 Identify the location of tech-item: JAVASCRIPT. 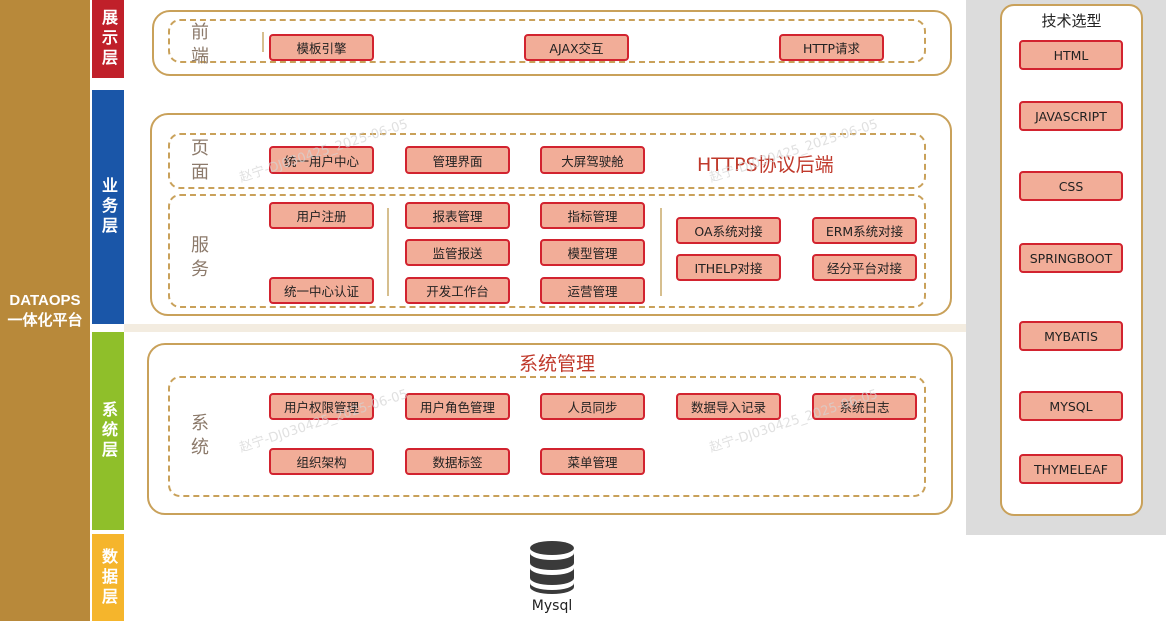
(1071, 116).